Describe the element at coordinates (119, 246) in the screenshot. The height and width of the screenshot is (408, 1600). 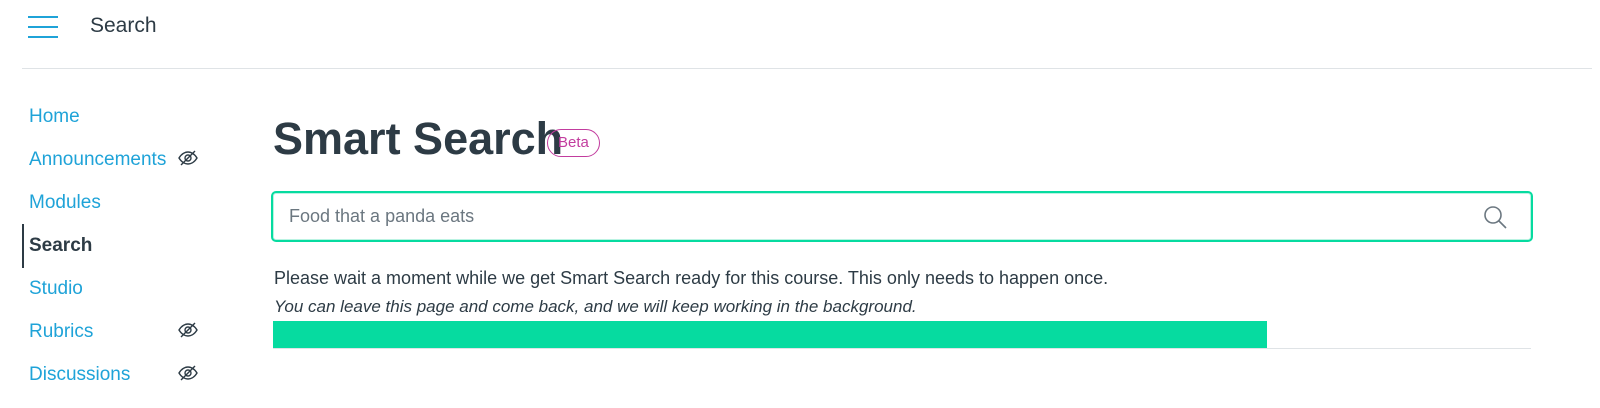
I see `sidebar-item-search: Search` at that location.